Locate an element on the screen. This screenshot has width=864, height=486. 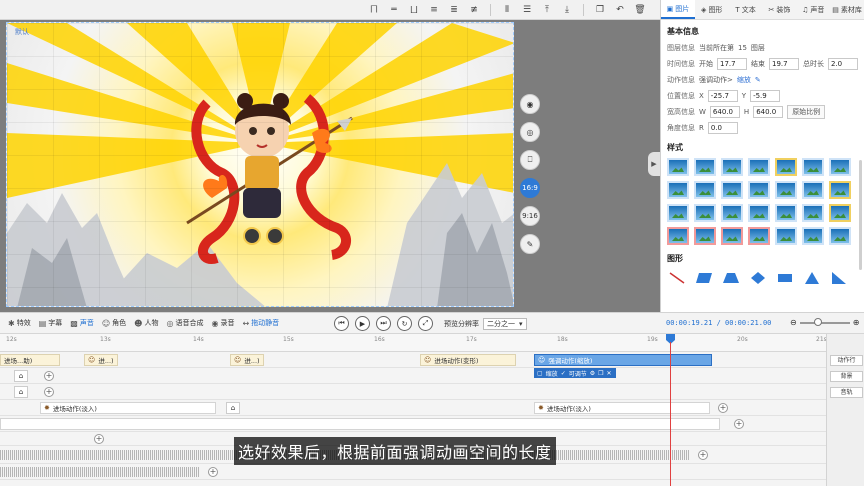
zoom-slider is located at coordinates (824, 321).